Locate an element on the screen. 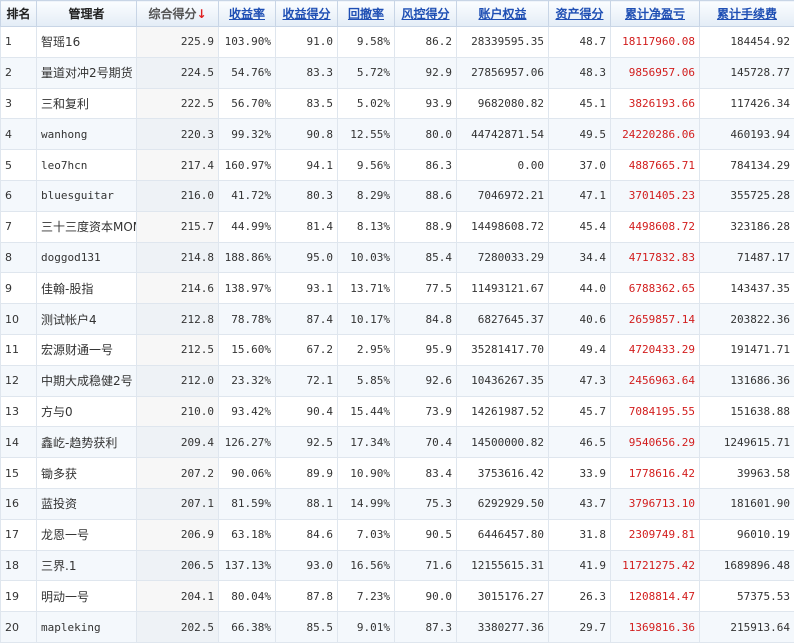 Image resolution: width=794 pixels, height=643 pixels. drawdown-cell: 10.17% is located at coordinates (366, 319).